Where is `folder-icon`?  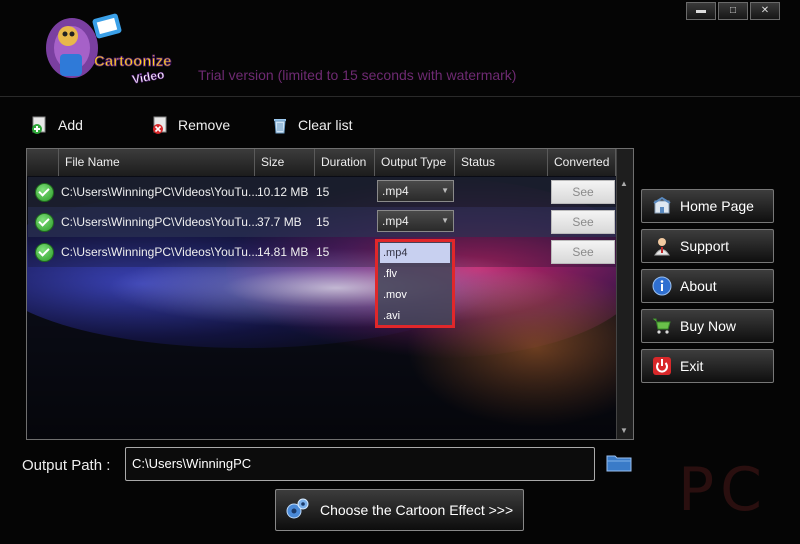
folder-icon is located at coordinates (619, 462).